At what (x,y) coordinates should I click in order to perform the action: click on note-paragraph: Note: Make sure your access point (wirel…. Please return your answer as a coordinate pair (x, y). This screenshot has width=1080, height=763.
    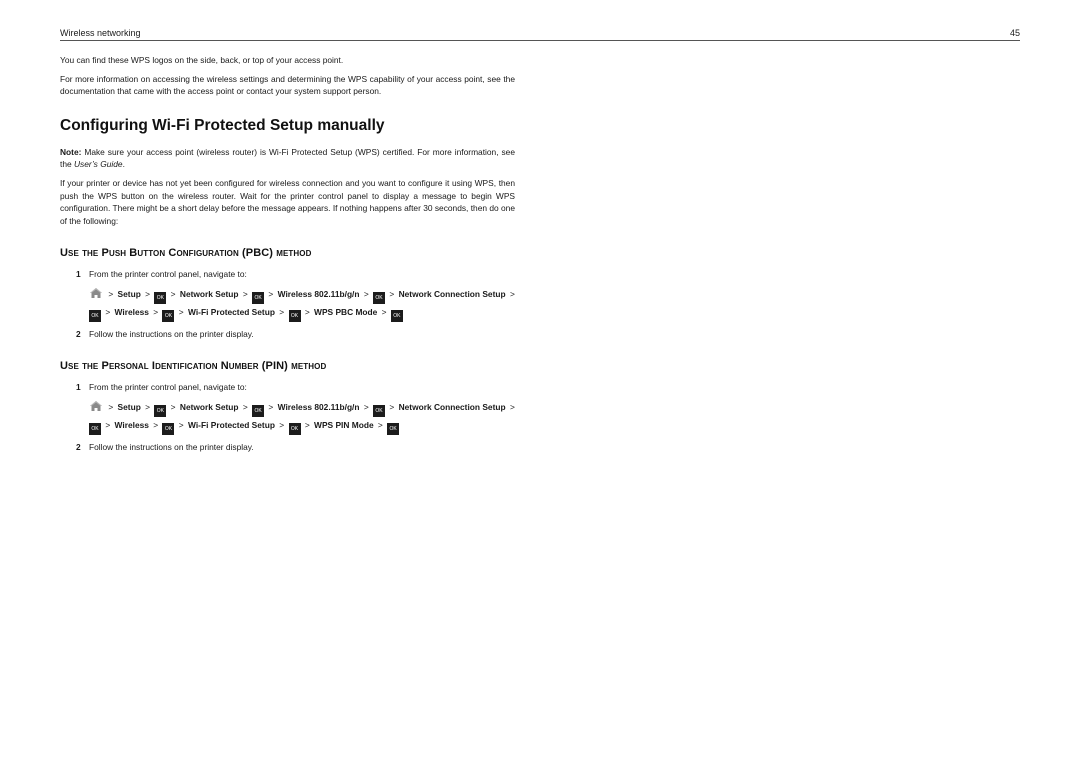
    Looking at the image, I should click on (287, 158).